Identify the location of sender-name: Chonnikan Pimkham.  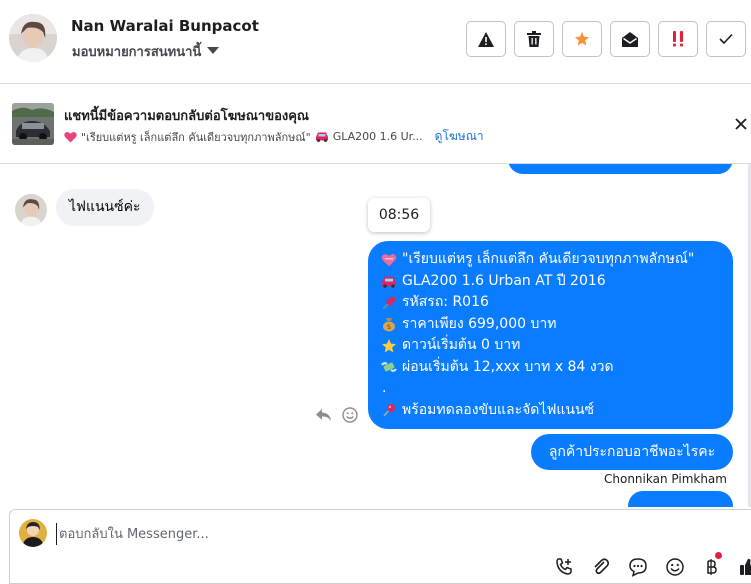
(665, 479).